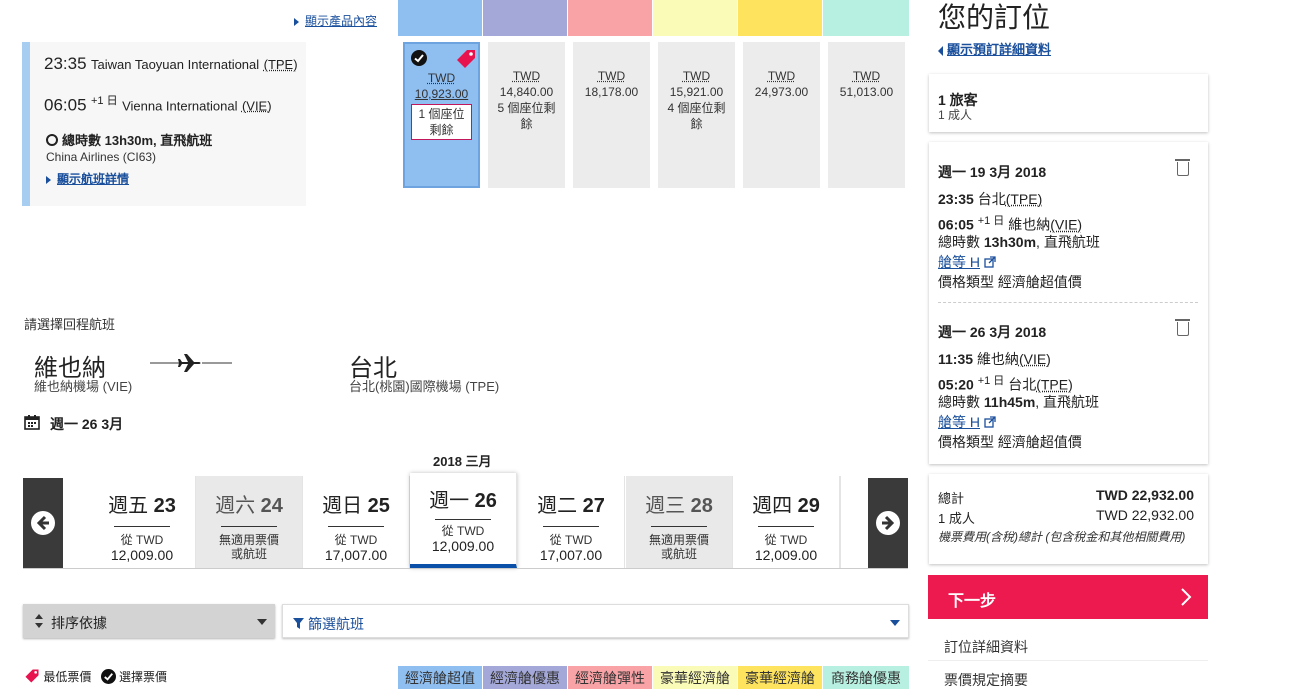 Image resolution: width=1314 pixels, height=689 pixels. Describe the element at coordinates (79, 623) in the screenshot. I see `sort-label: 排序依據` at that location.